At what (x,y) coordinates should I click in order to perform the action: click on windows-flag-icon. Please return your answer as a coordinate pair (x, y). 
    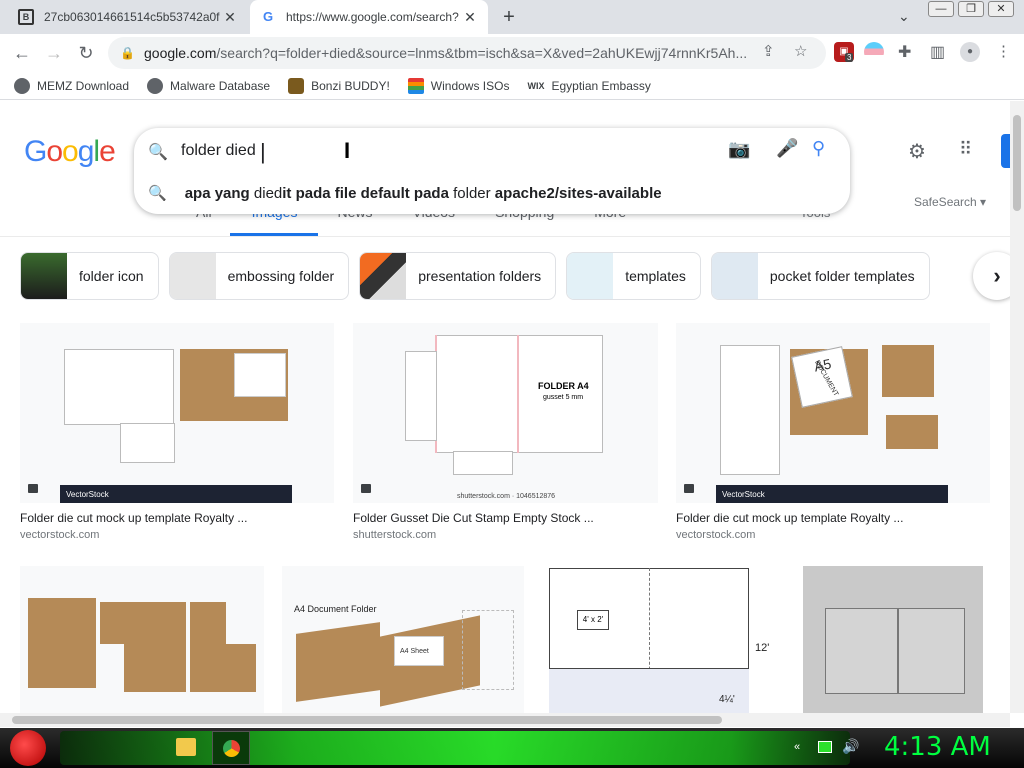
    Looking at the image, I should click on (415, 85).